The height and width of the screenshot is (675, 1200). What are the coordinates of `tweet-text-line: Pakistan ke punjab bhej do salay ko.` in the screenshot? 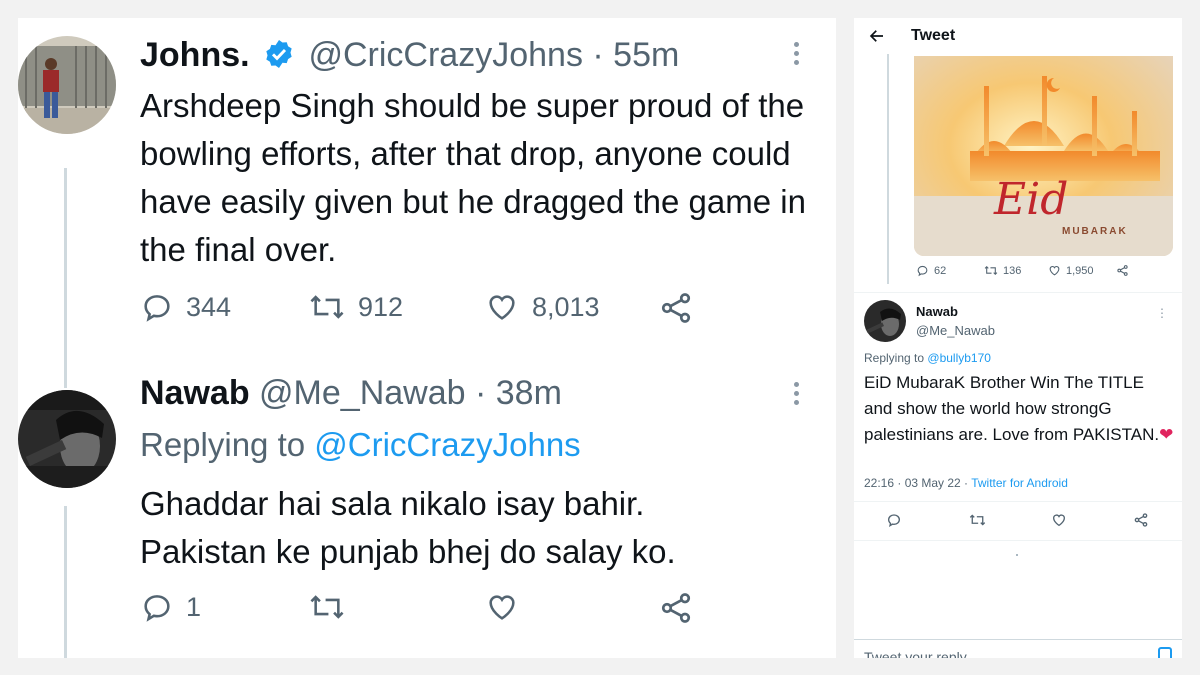 It's located at (408, 551).